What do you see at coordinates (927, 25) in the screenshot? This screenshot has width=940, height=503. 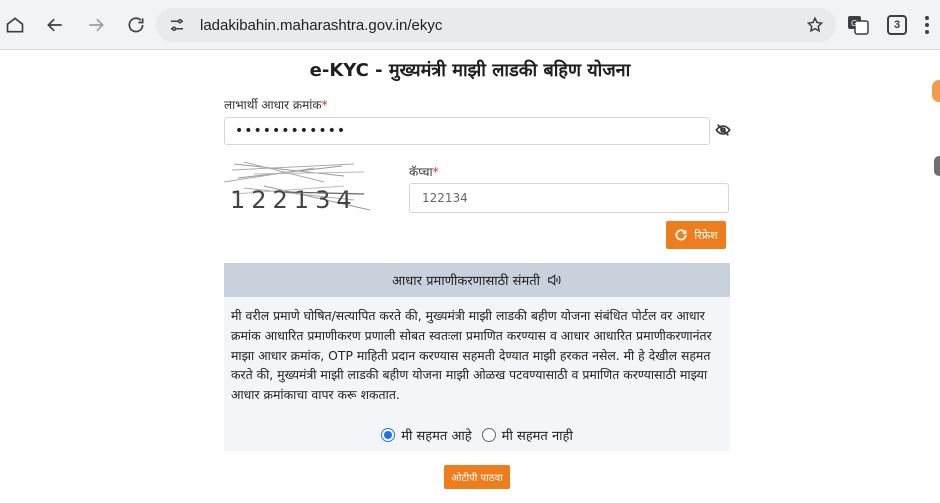 I see `menu-dots-icon` at bounding box center [927, 25].